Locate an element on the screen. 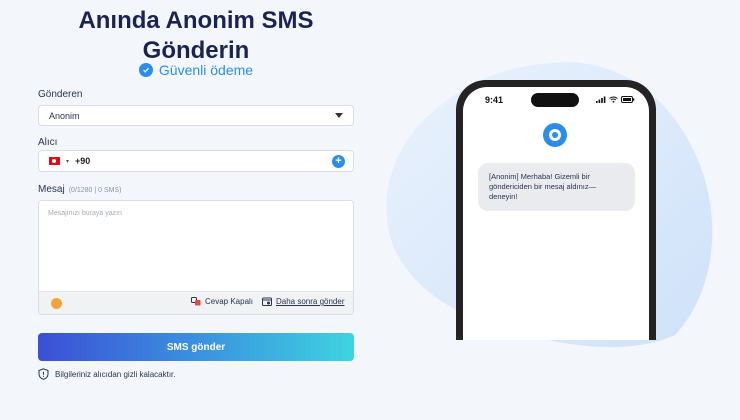 The image size is (740, 420). signal-icon is located at coordinates (601, 99).